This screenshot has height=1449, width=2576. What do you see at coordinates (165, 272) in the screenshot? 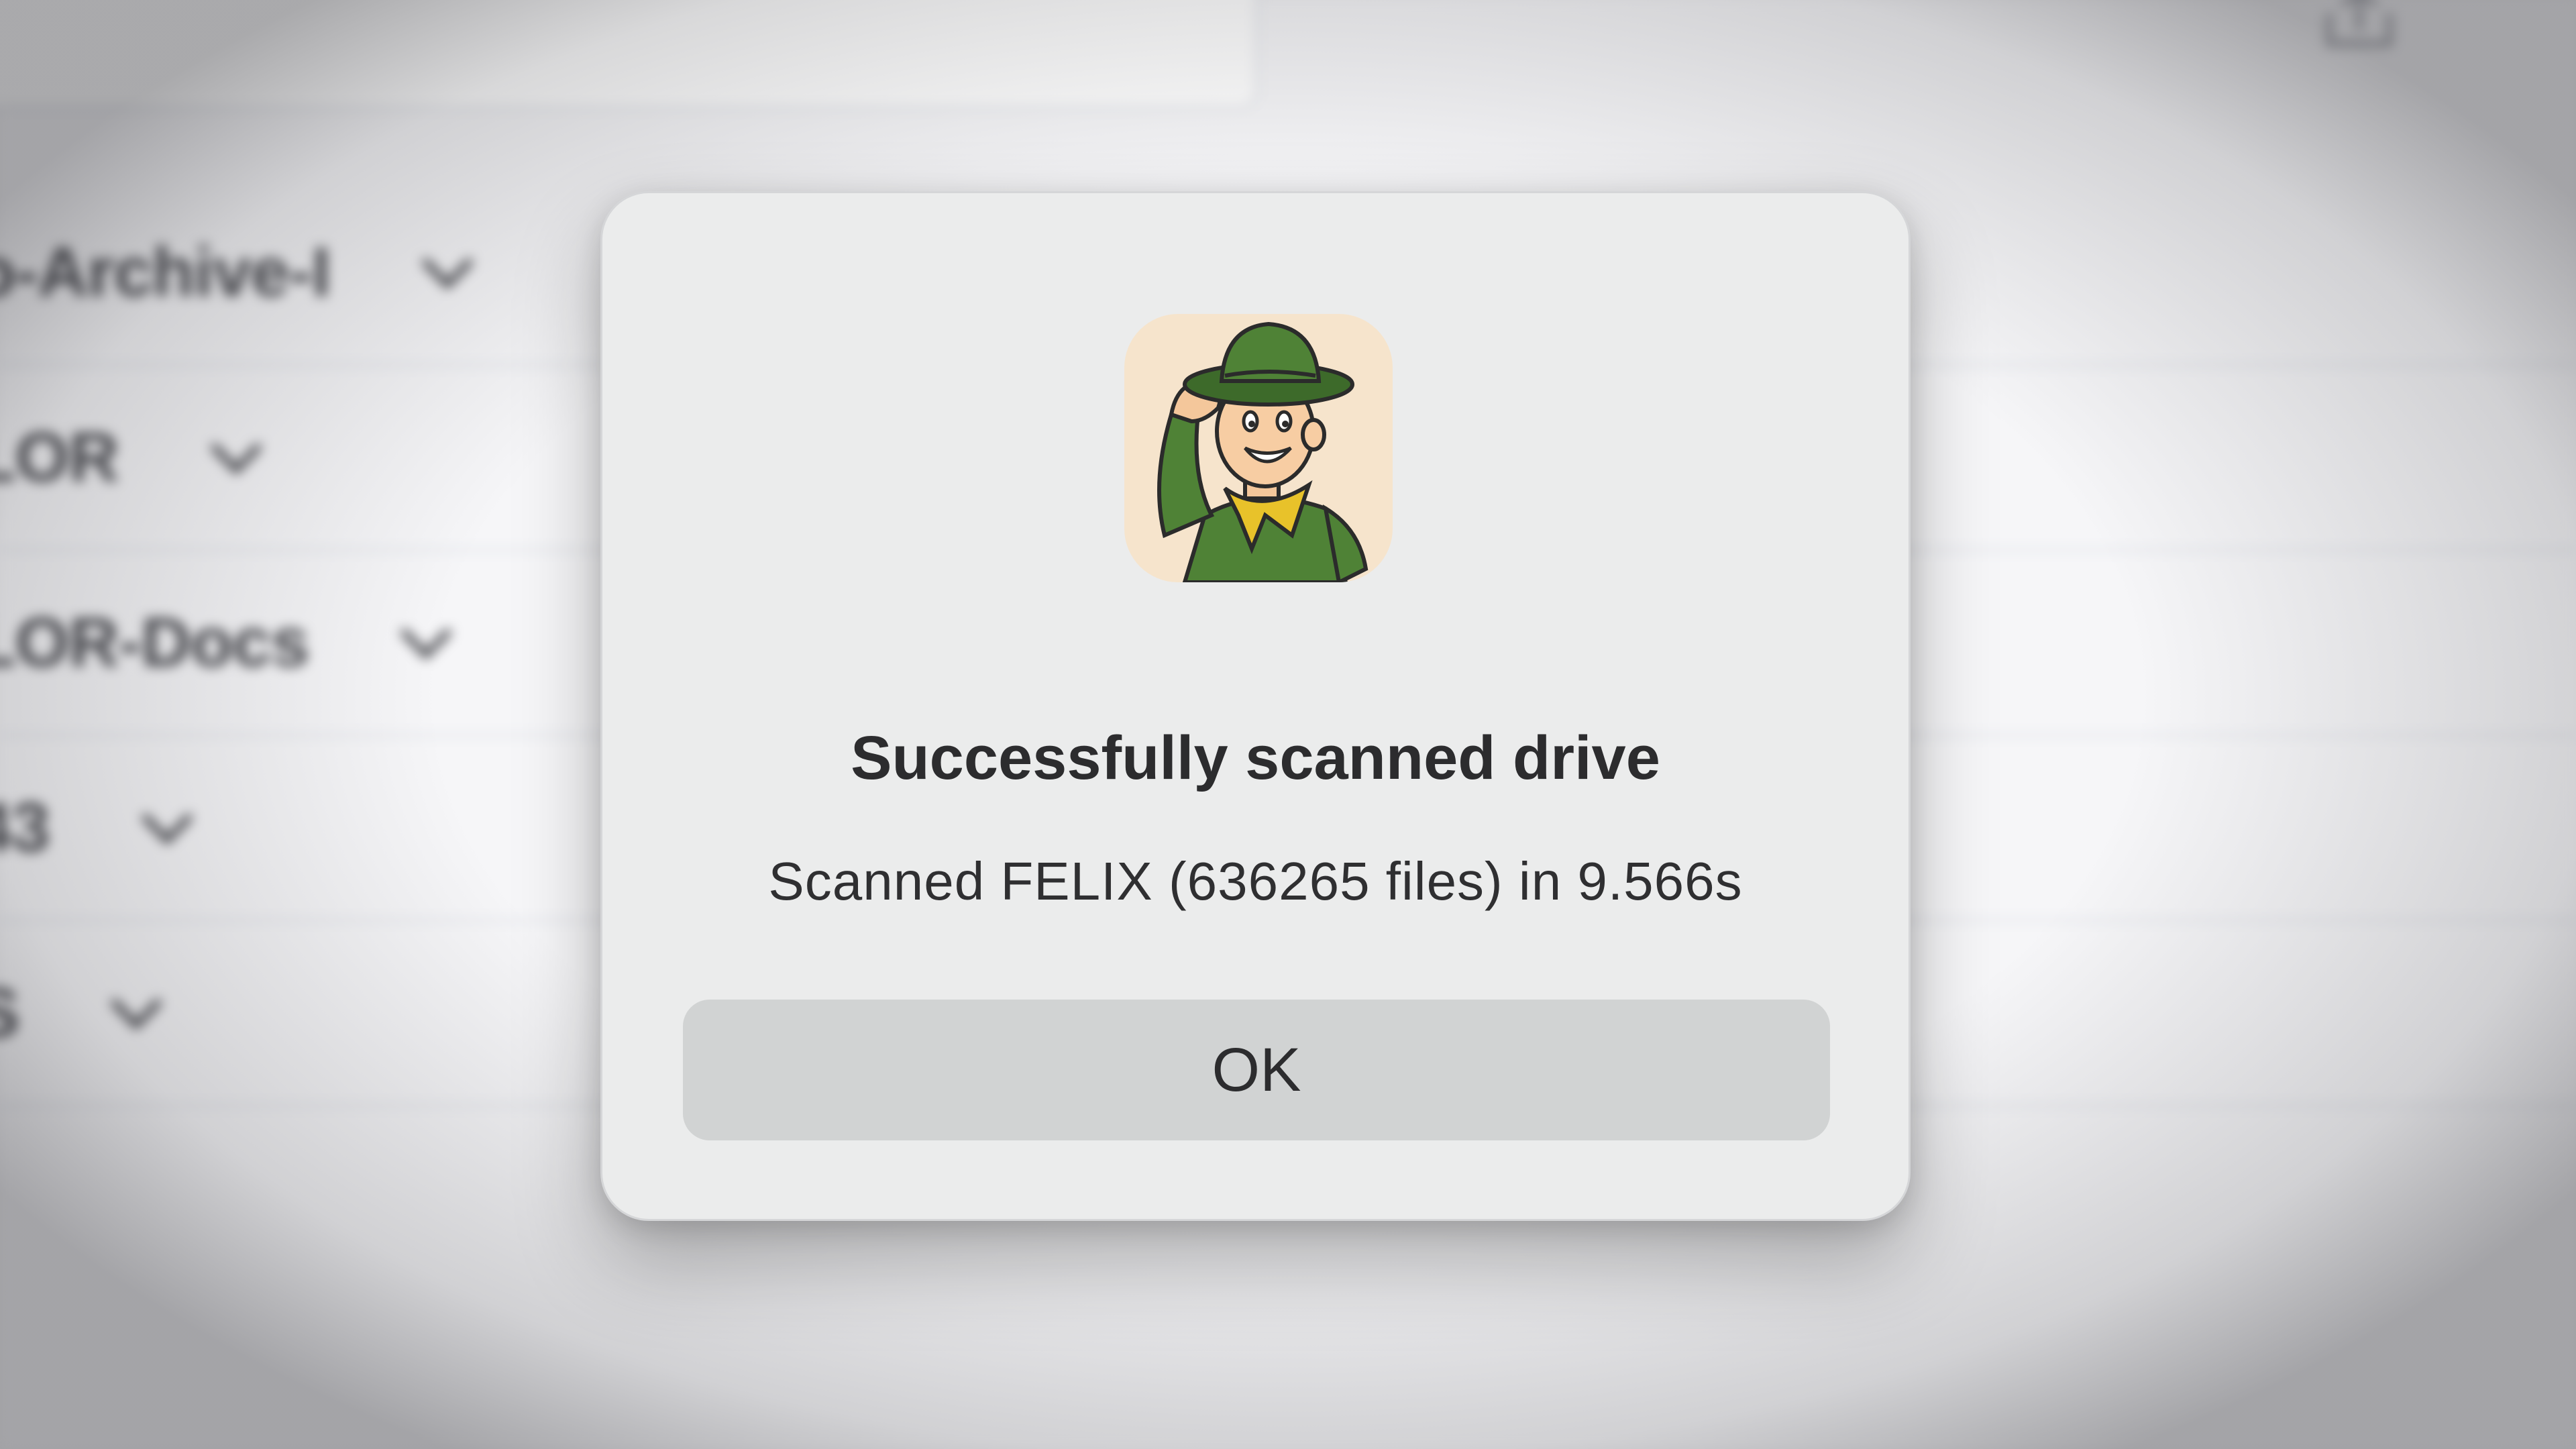
I see `drive-row-name: o-Archive-I` at bounding box center [165, 272].